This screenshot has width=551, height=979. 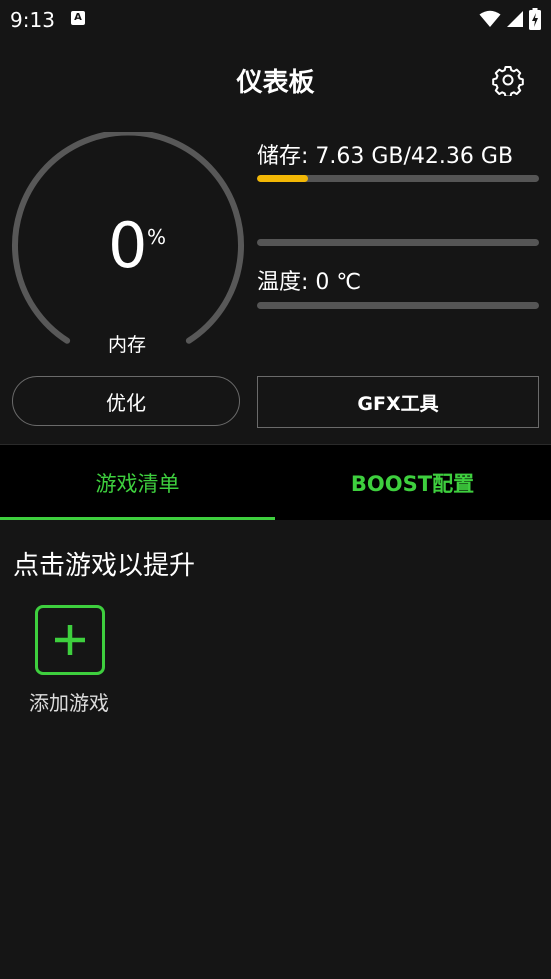 I want to click on settings-button, so click(x=508, y=81).